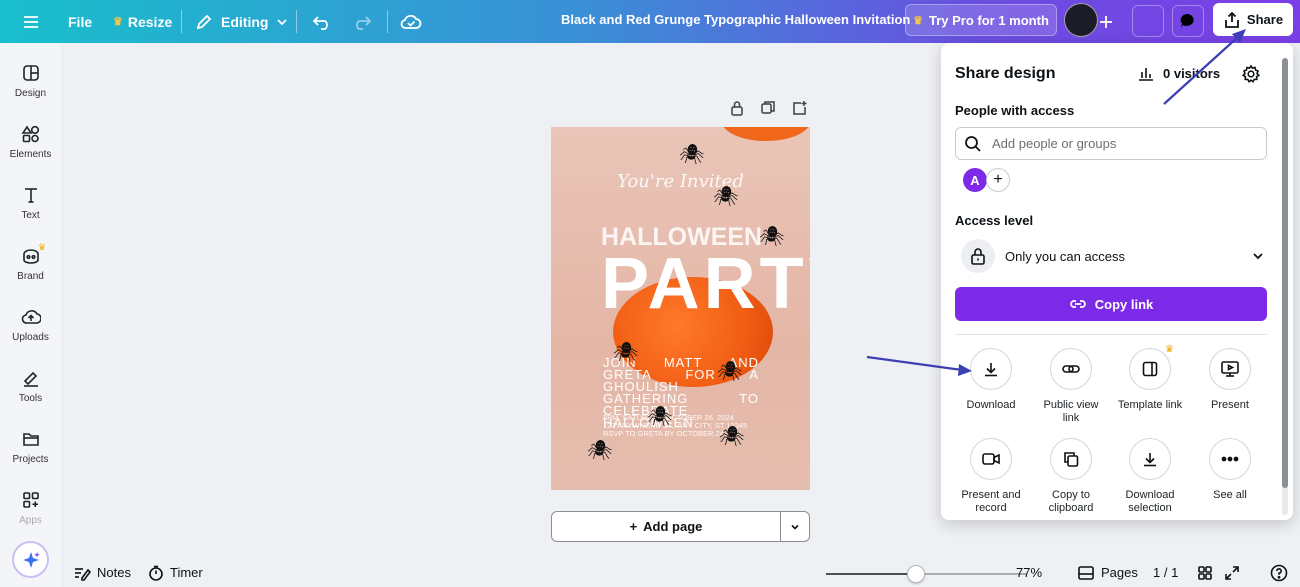 The image size is (1300, 587). I want to click on user-avatar, so click(1081, 20).